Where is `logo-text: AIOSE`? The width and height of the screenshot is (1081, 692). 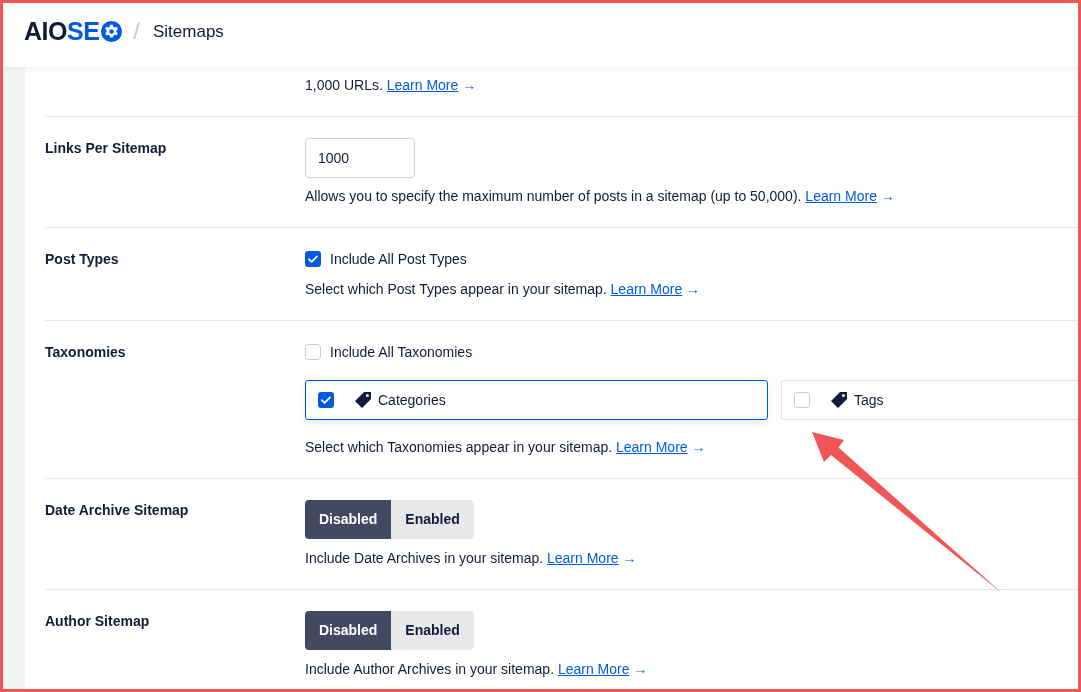
logo-text: AIOSE is located at coordinates (62, 31).